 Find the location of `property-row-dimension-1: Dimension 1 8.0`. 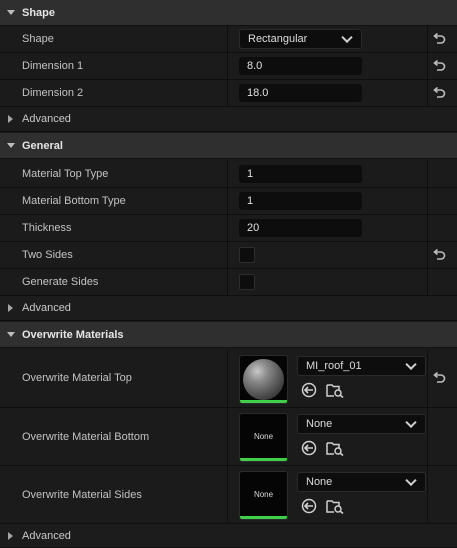

property-row-dimension-1: Dimension 1 8.0 is located at coordinates (228, 66).